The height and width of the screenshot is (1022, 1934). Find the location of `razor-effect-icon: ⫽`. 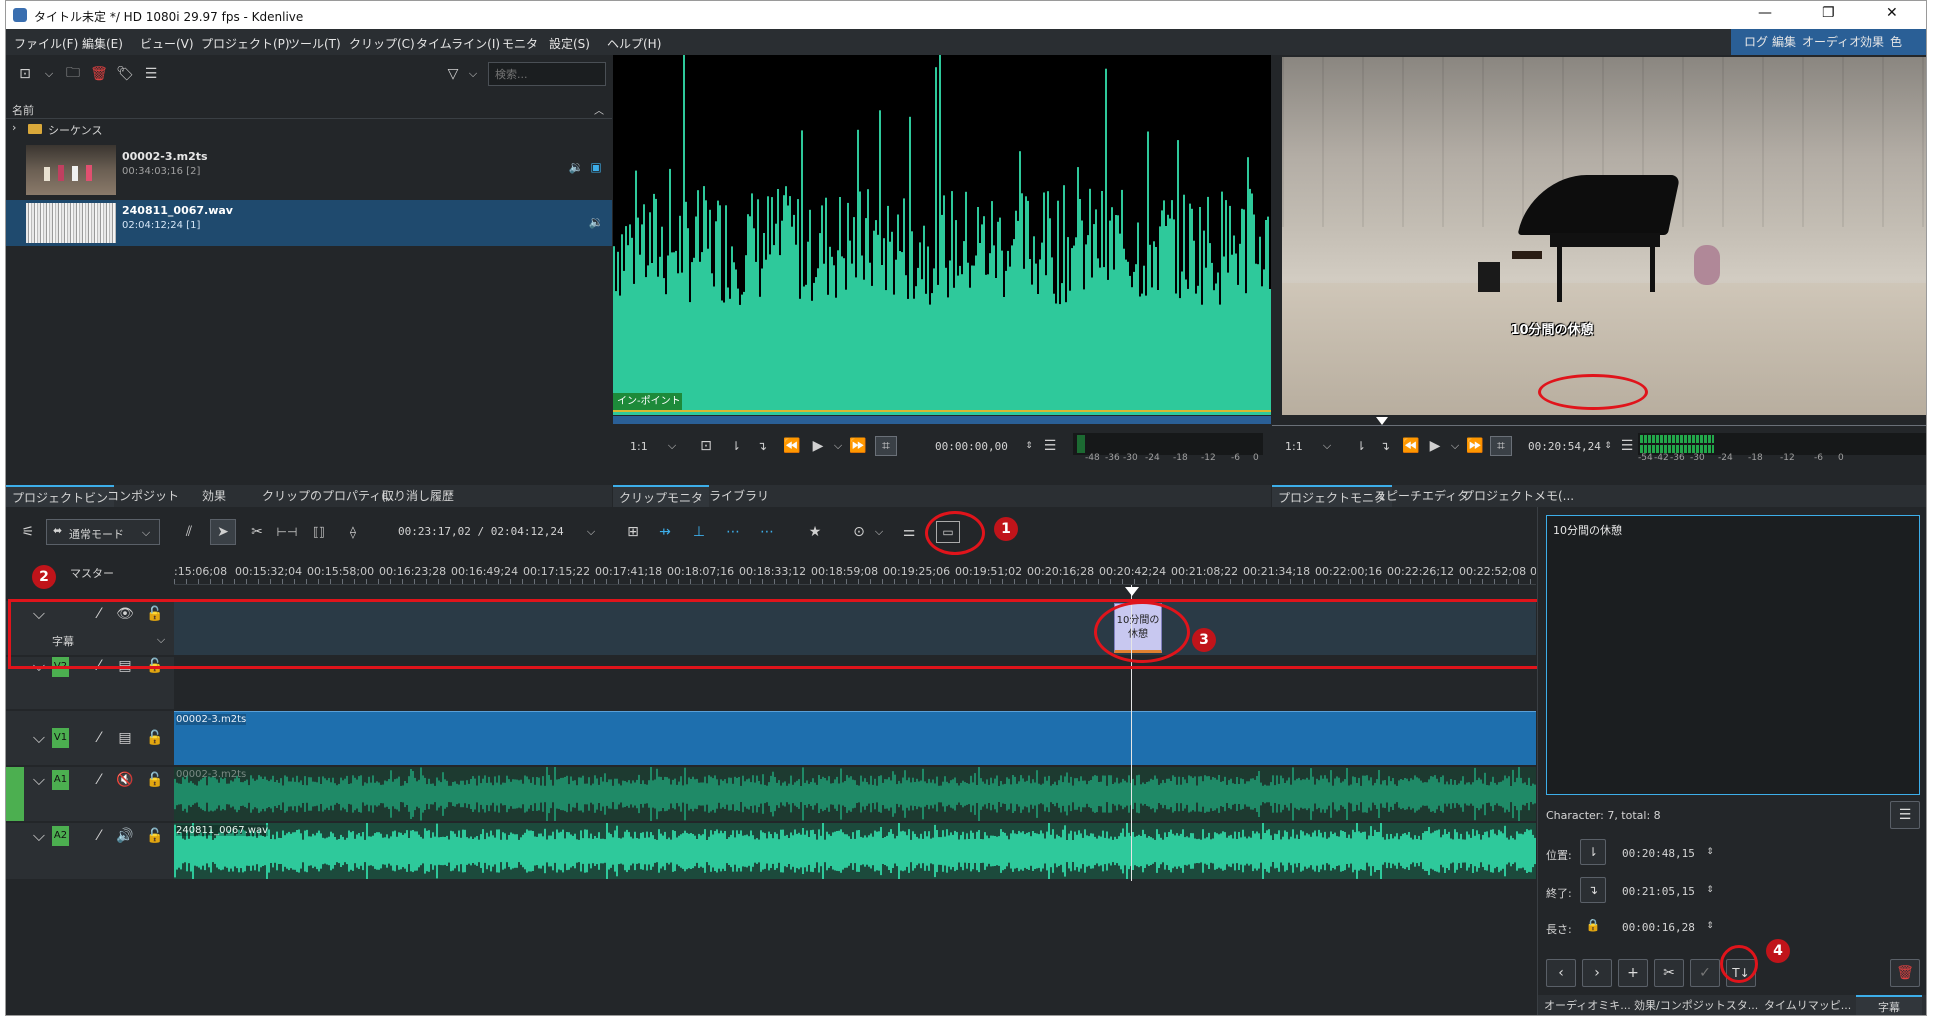

razor-effect-icon: ⫽ is located at coordinates (189, 532).